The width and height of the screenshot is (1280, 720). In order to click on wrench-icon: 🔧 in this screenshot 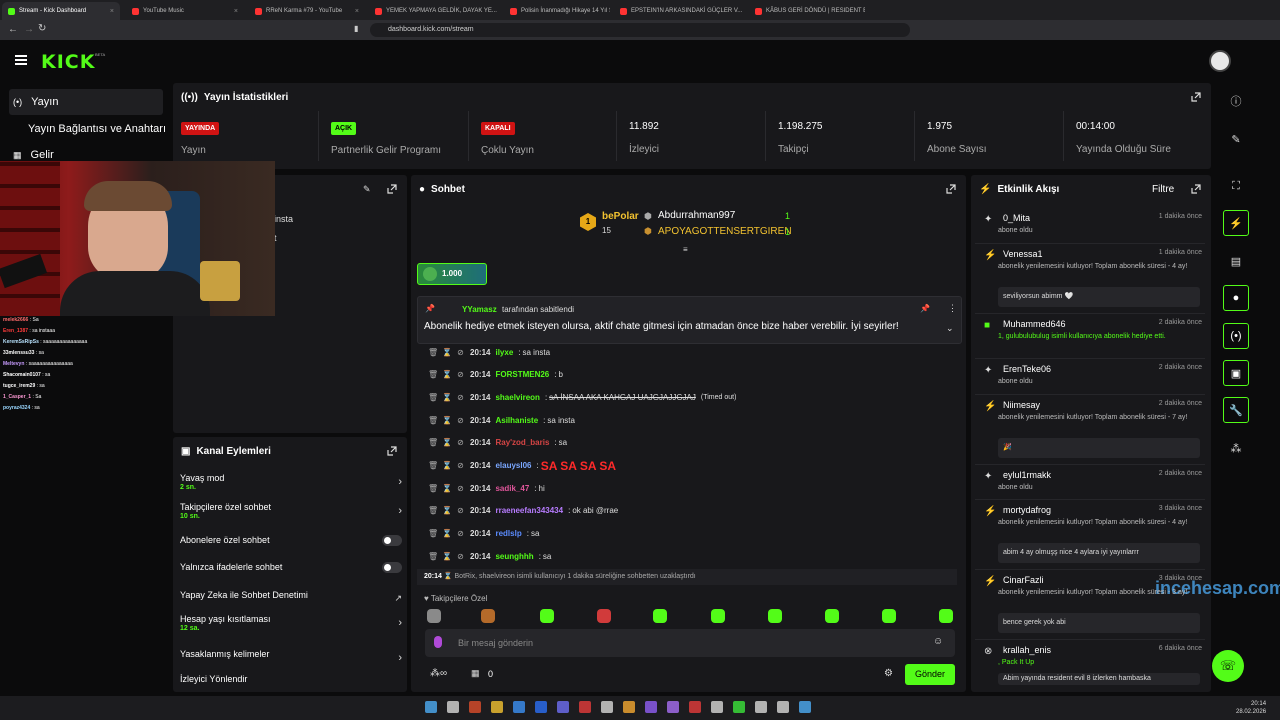, I will do `click(1236, 410)`.